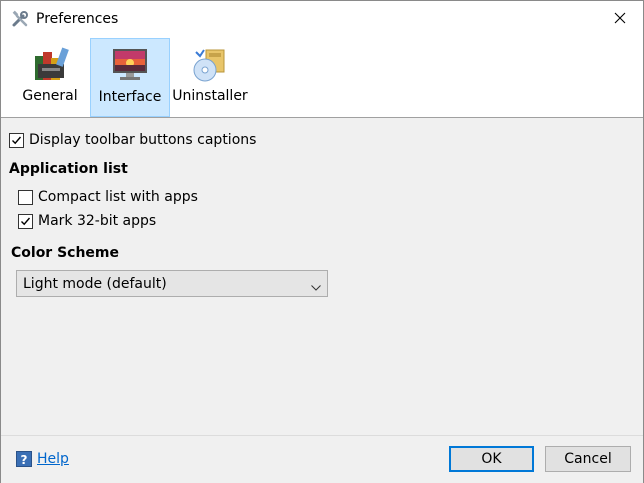 Image resolution: width=644 pixels, height=483 pixels. I want to click on tab-label: Uninstaller, so click(210, 96).